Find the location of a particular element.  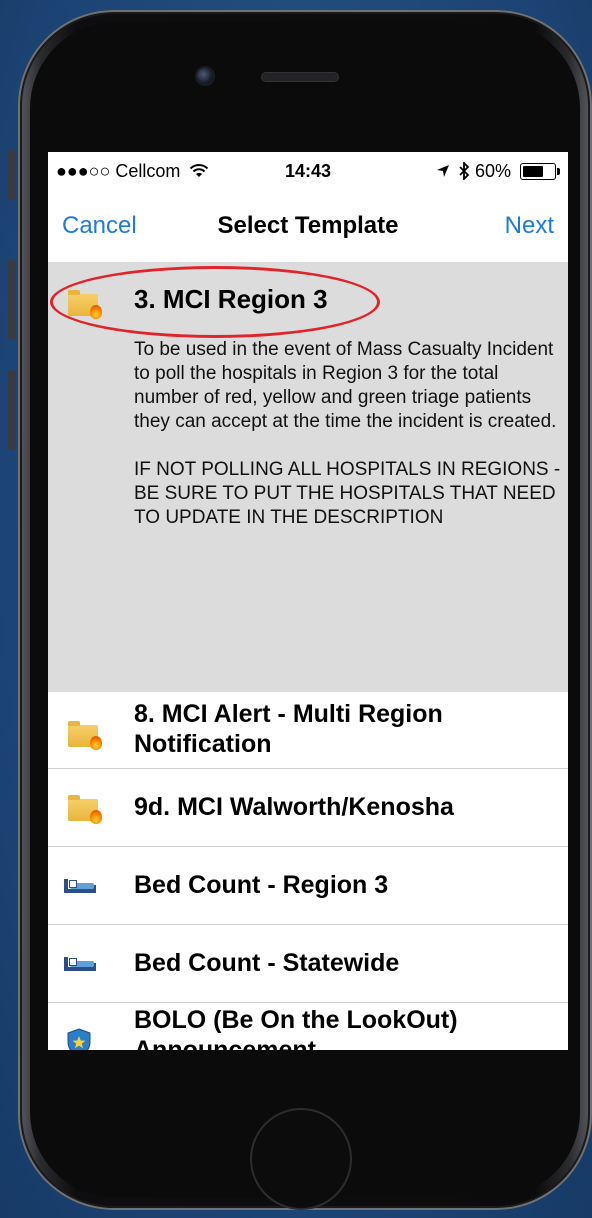

page-title: Select Template is located at coordinates (308, 225).